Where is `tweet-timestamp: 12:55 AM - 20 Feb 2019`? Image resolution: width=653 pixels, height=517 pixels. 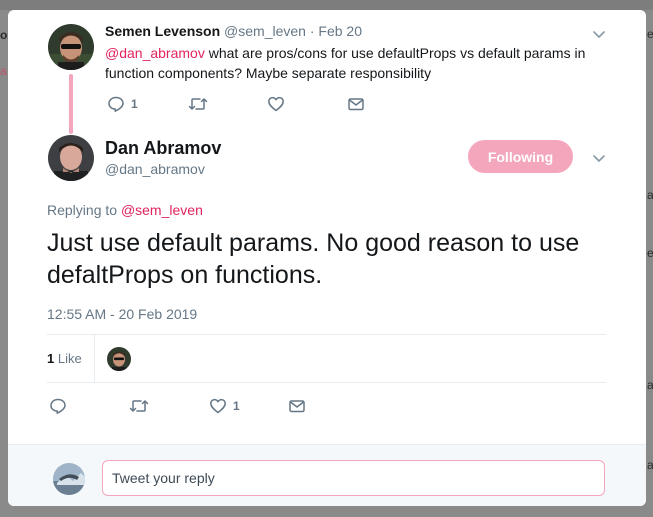
tweet-timestamp: 12:55 AM - 20 Feb 2019 is located at coordinates (122, 314).